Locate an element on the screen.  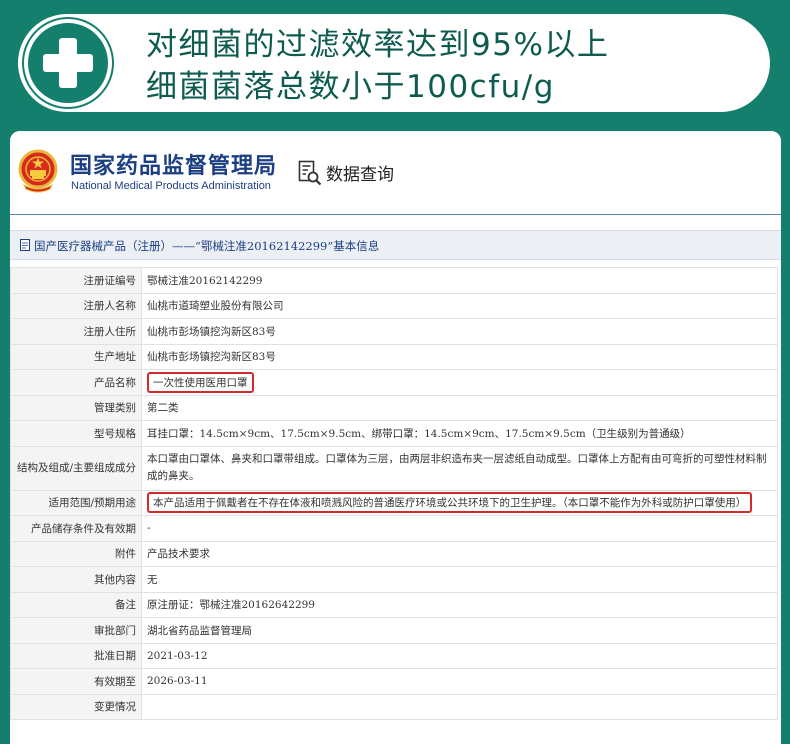
field-value: 2021-03-12 is located at coordinates (459, 655).